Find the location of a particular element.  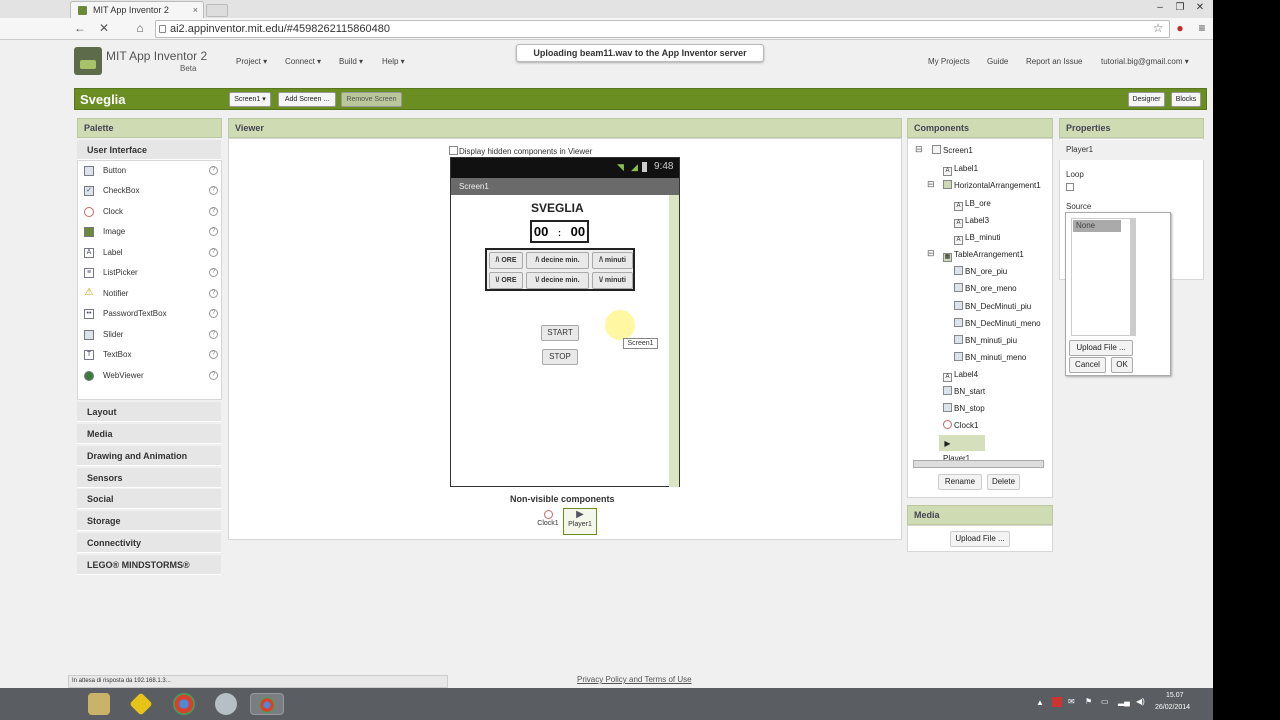

tray-volume-icon: ◀) is located at coordinates (1140, 701).